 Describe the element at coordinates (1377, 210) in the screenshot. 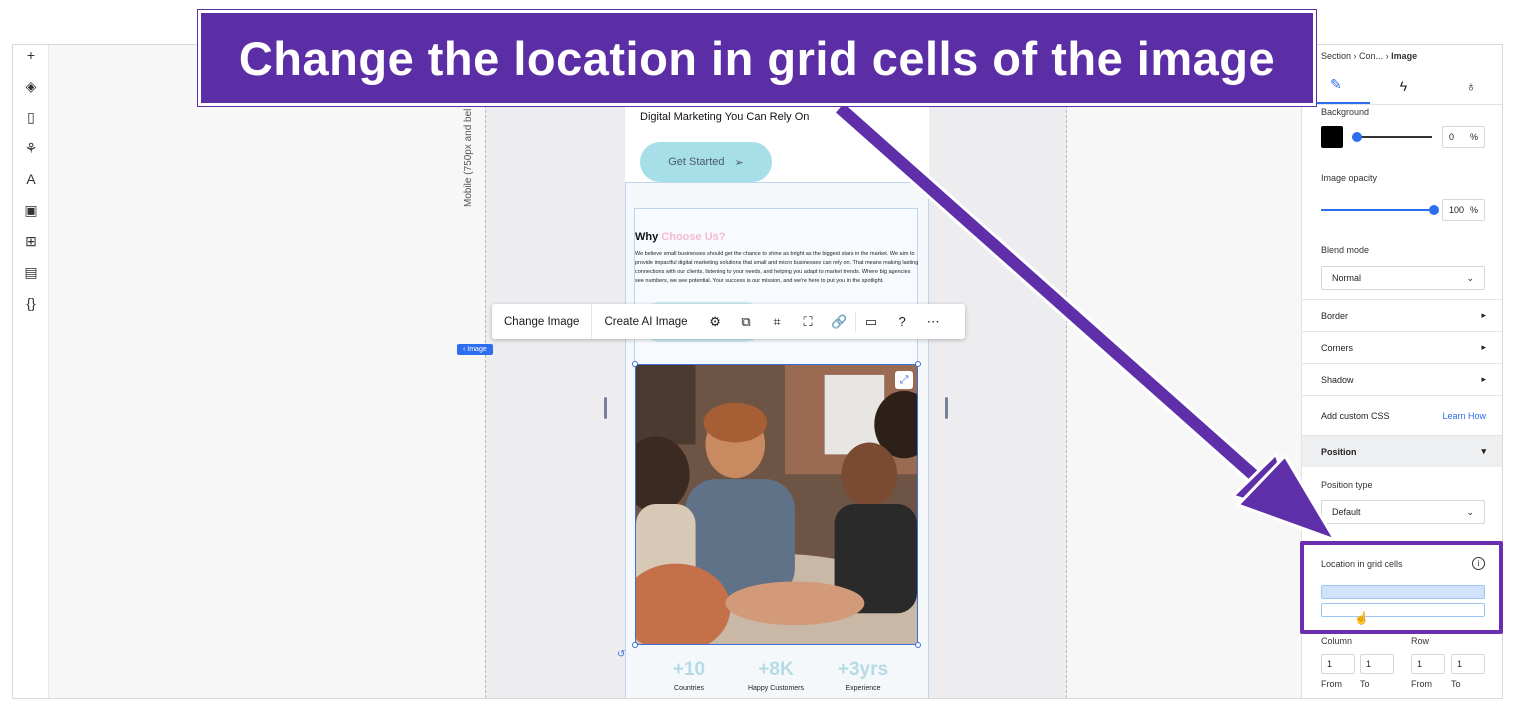

I see `image-opacity-track` at that location.